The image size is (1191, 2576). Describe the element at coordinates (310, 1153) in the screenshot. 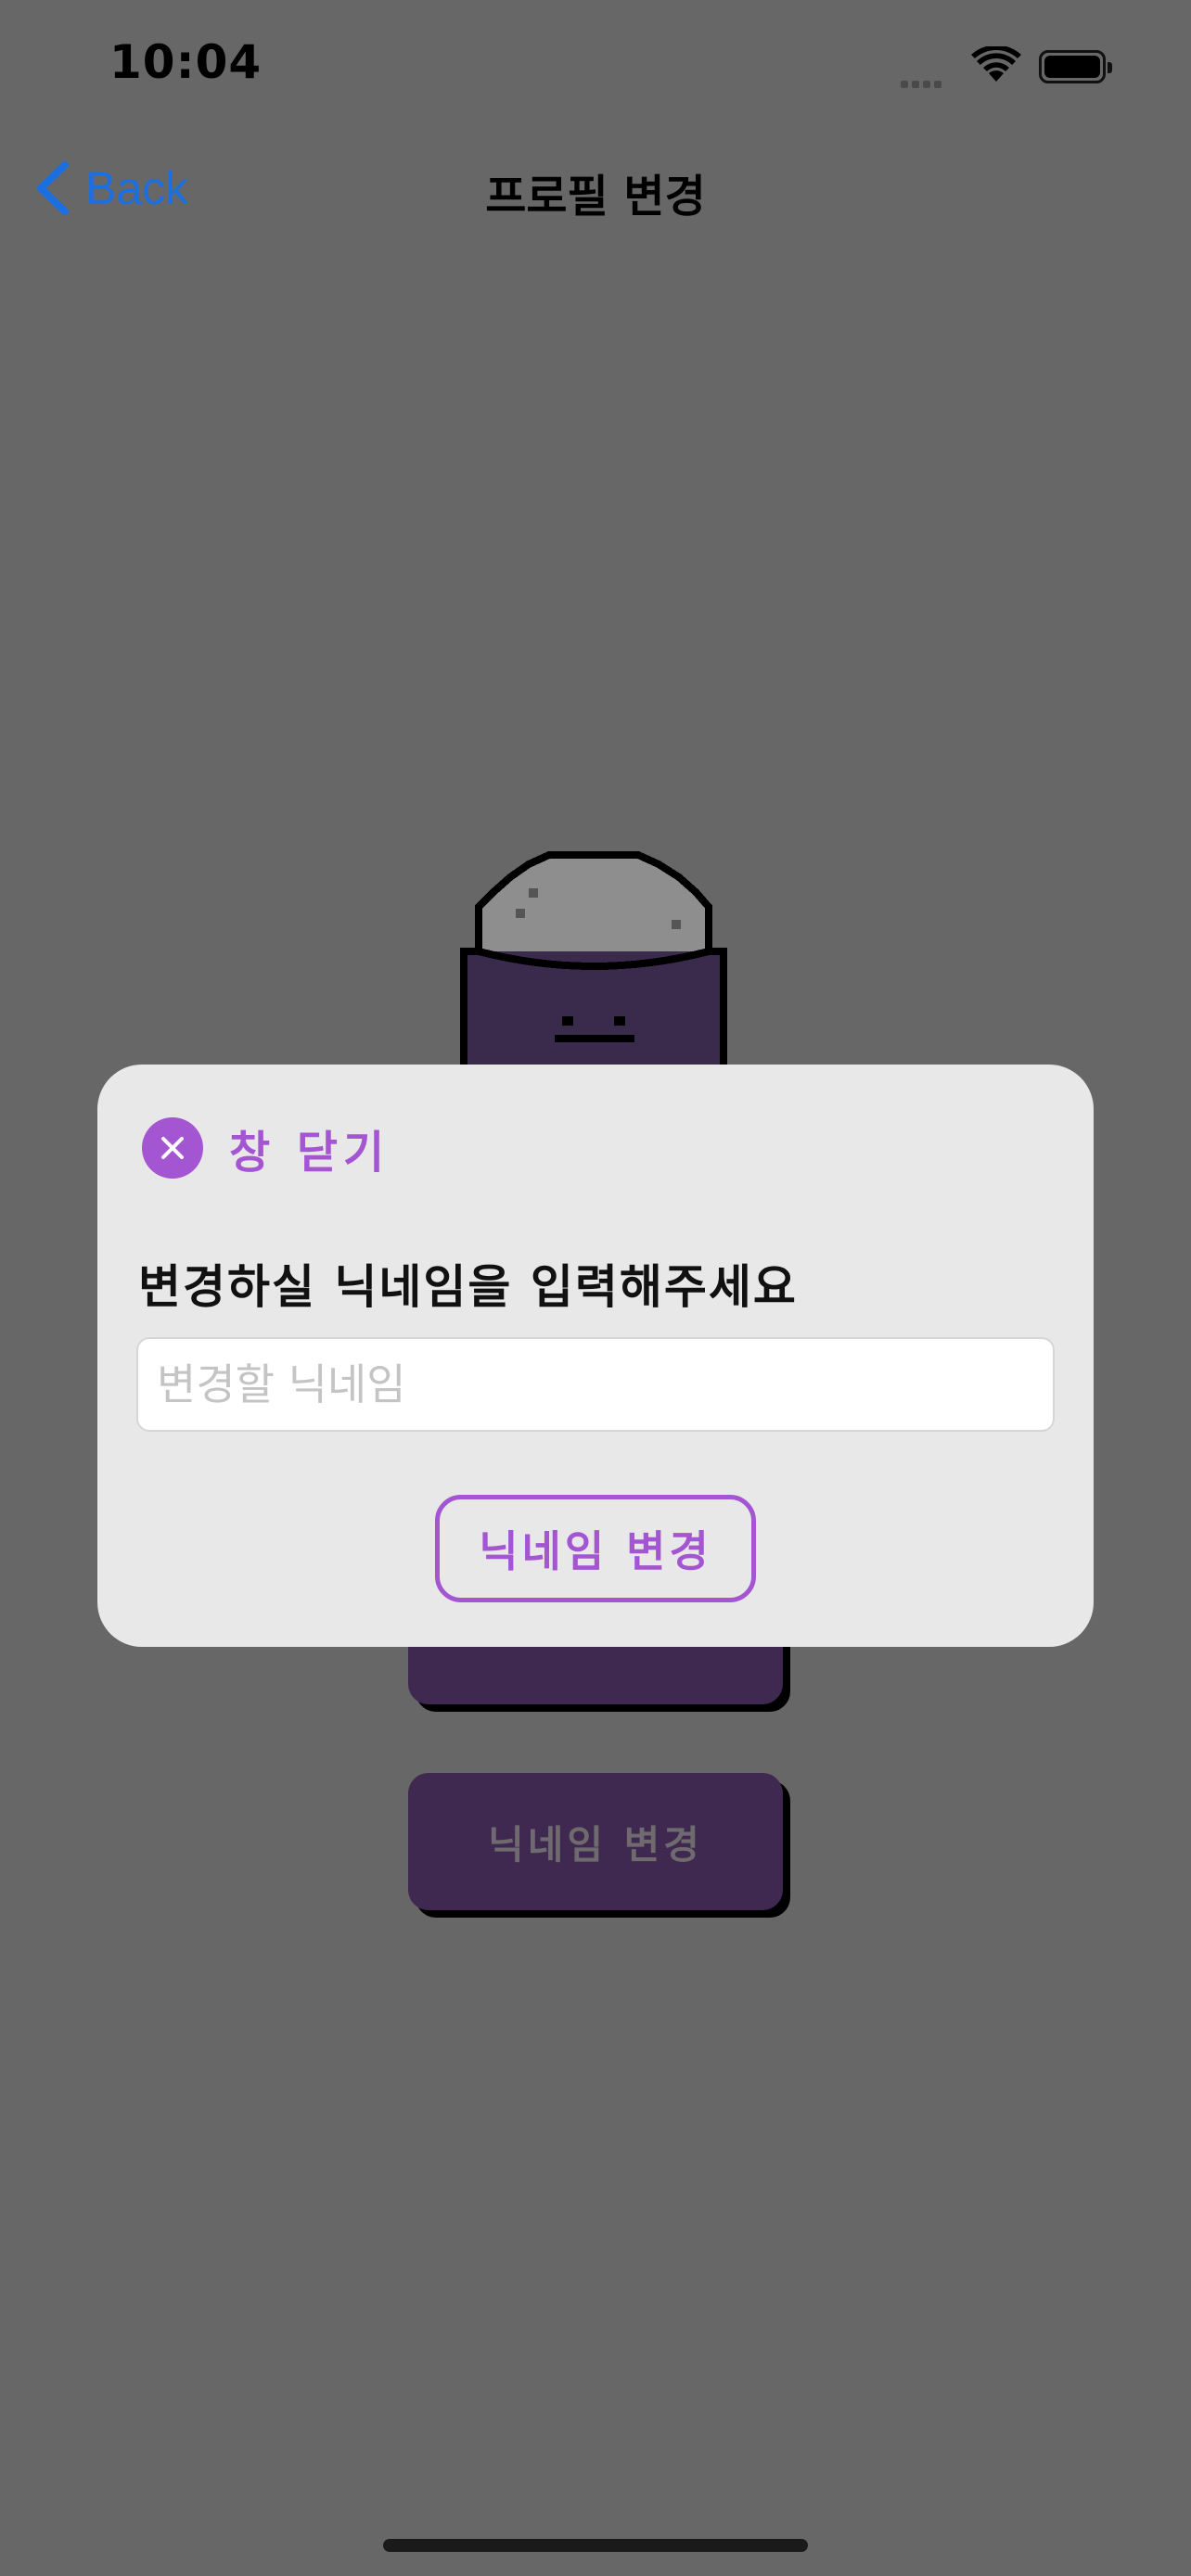

I see `close-modal-label: 창 닫기` at that location.